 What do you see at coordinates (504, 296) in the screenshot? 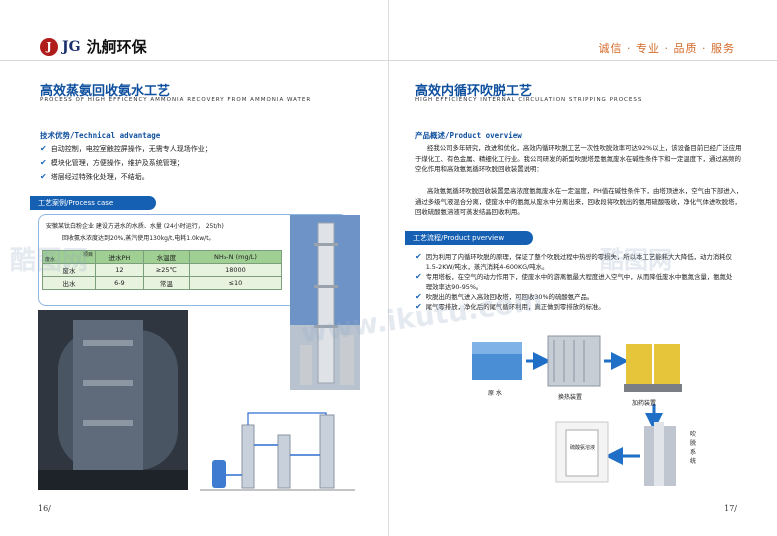
I see `list-item: ✔ 吹脱出的氨气进入高效回收塔，可回收30%的硫酸氨产品。` at bounding box center [504, 296].